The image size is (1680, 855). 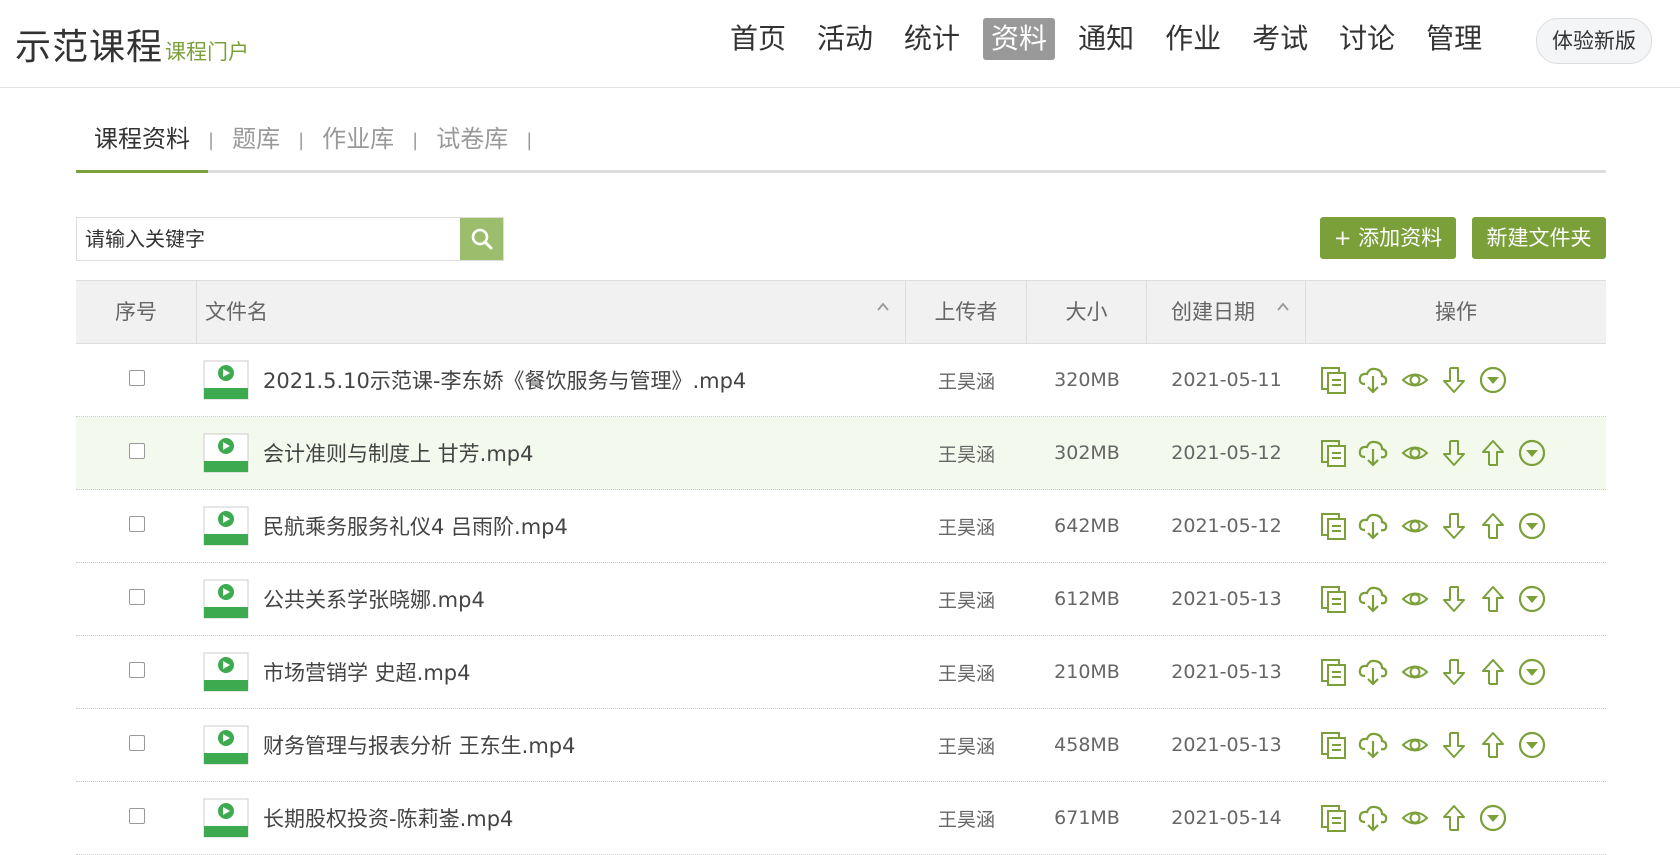 I want to click on search-icon, so click(x=482, y=239).